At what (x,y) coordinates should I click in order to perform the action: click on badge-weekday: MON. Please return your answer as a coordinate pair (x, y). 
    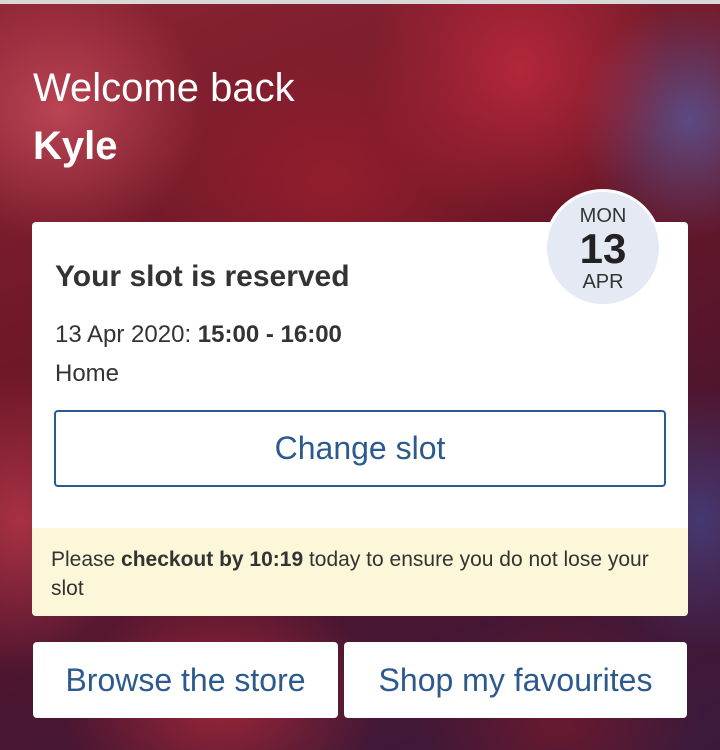
    Looking at the image, I should click on (603, 216).